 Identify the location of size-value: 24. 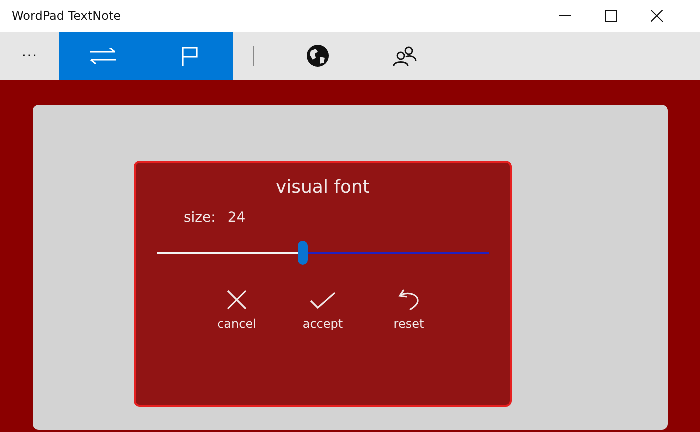
(237, 218).